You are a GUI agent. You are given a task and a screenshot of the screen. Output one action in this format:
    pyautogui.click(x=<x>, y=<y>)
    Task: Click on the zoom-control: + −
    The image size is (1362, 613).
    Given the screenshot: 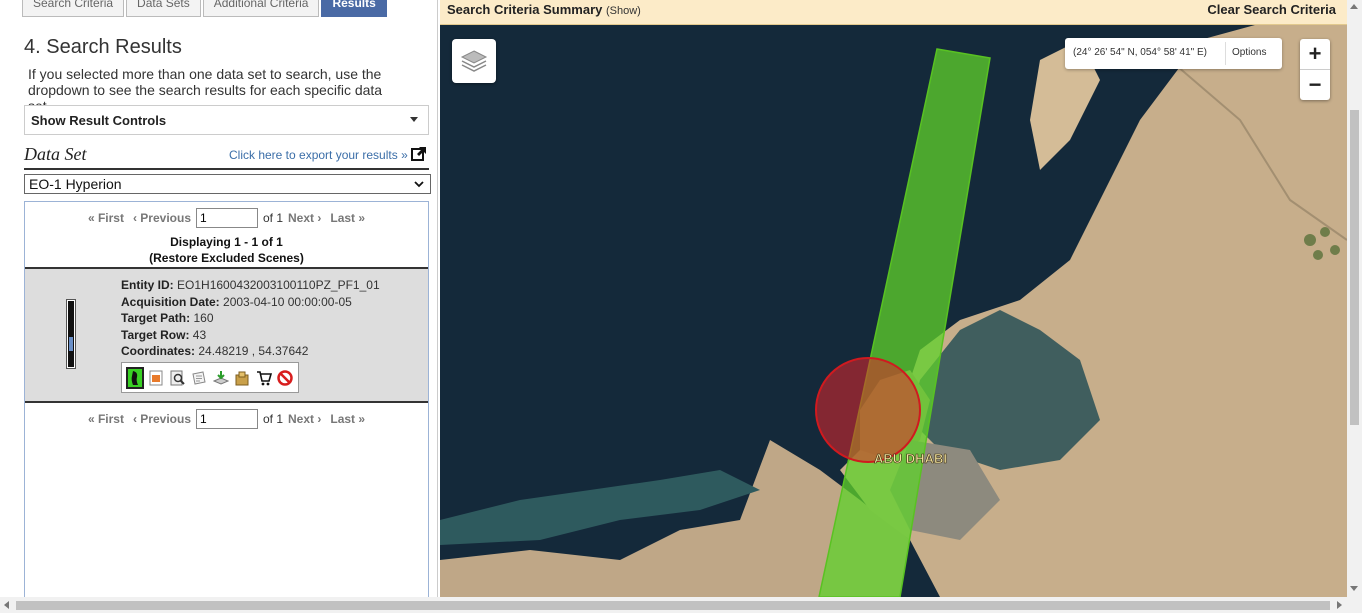 What is the action you would take?
    pyautogui.click(x=1315, y=69)
    